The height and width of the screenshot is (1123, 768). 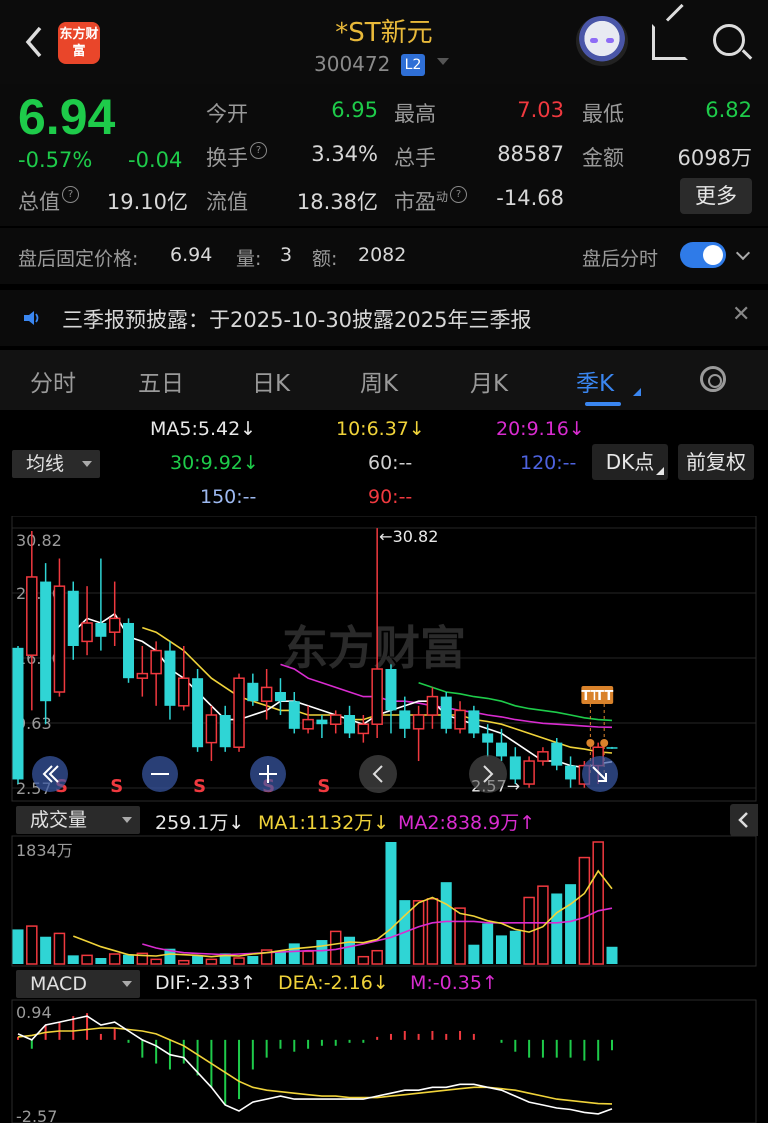 What do you see at coordinates (744, 820) in the screenshot?
I see `collapse-panel-button` at bounding box center [744, 820].